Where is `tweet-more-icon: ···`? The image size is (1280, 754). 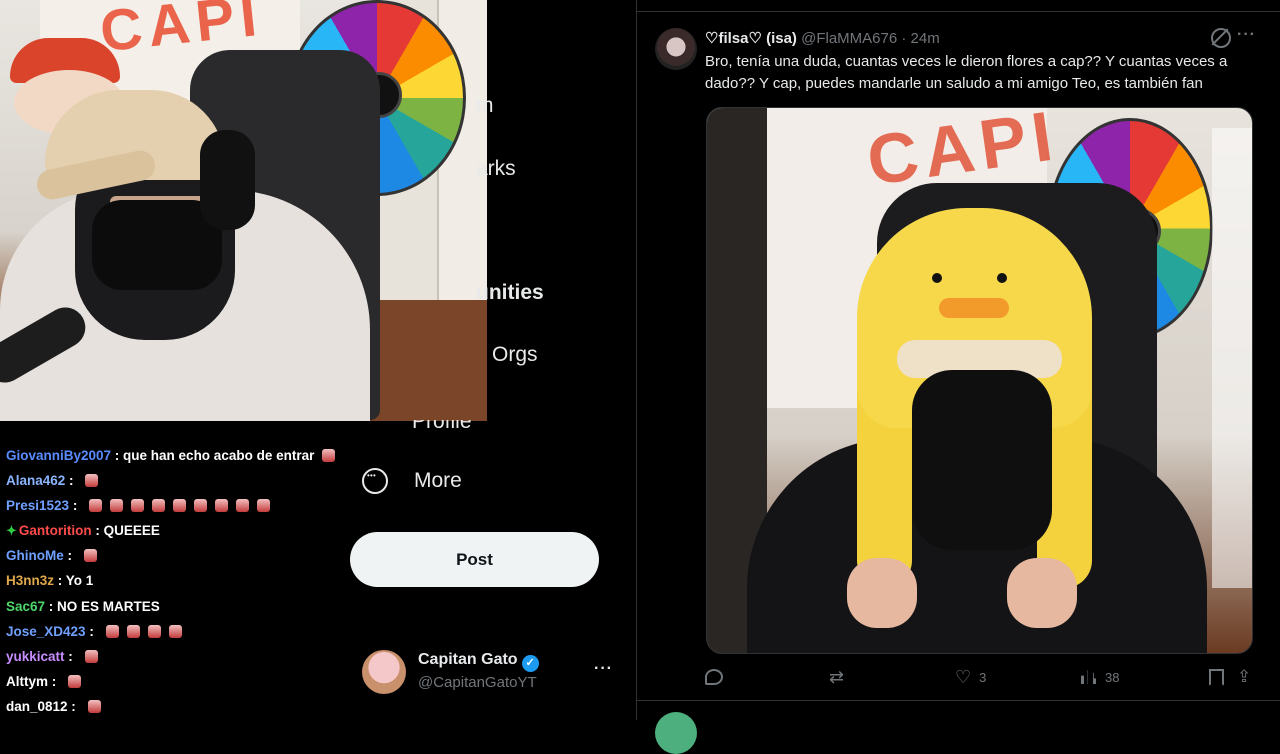
tweet-more-icon: ··· is located at coordinates (1246, 35).